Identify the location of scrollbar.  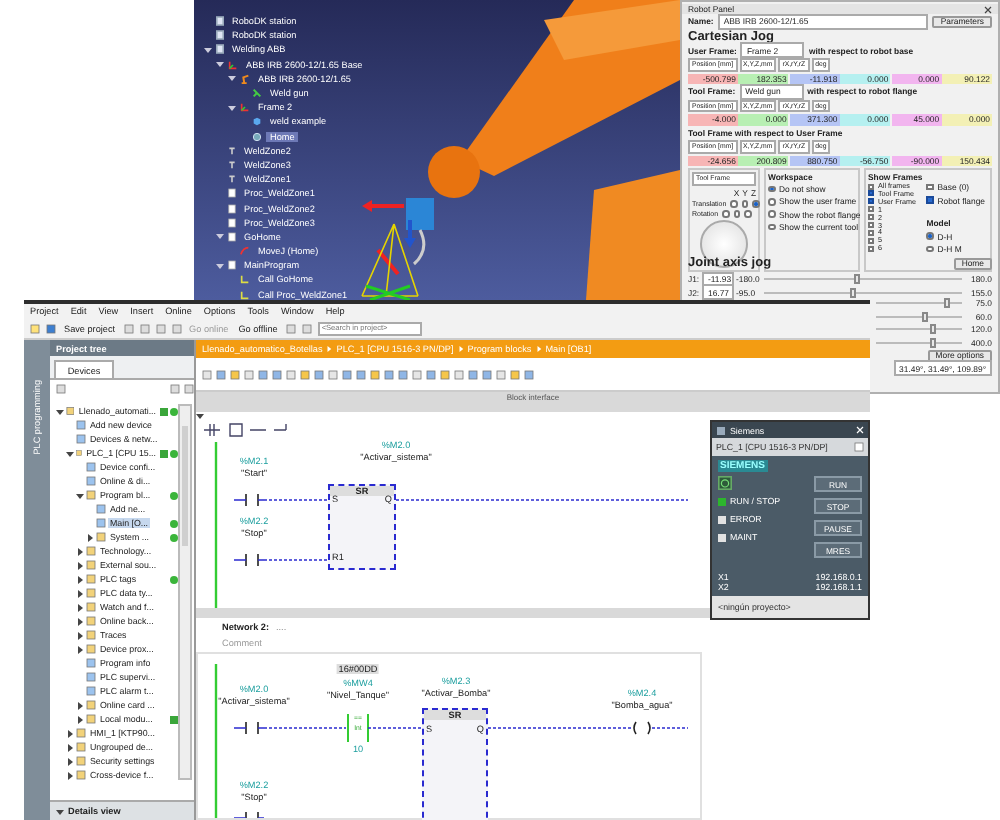
(185, 592).